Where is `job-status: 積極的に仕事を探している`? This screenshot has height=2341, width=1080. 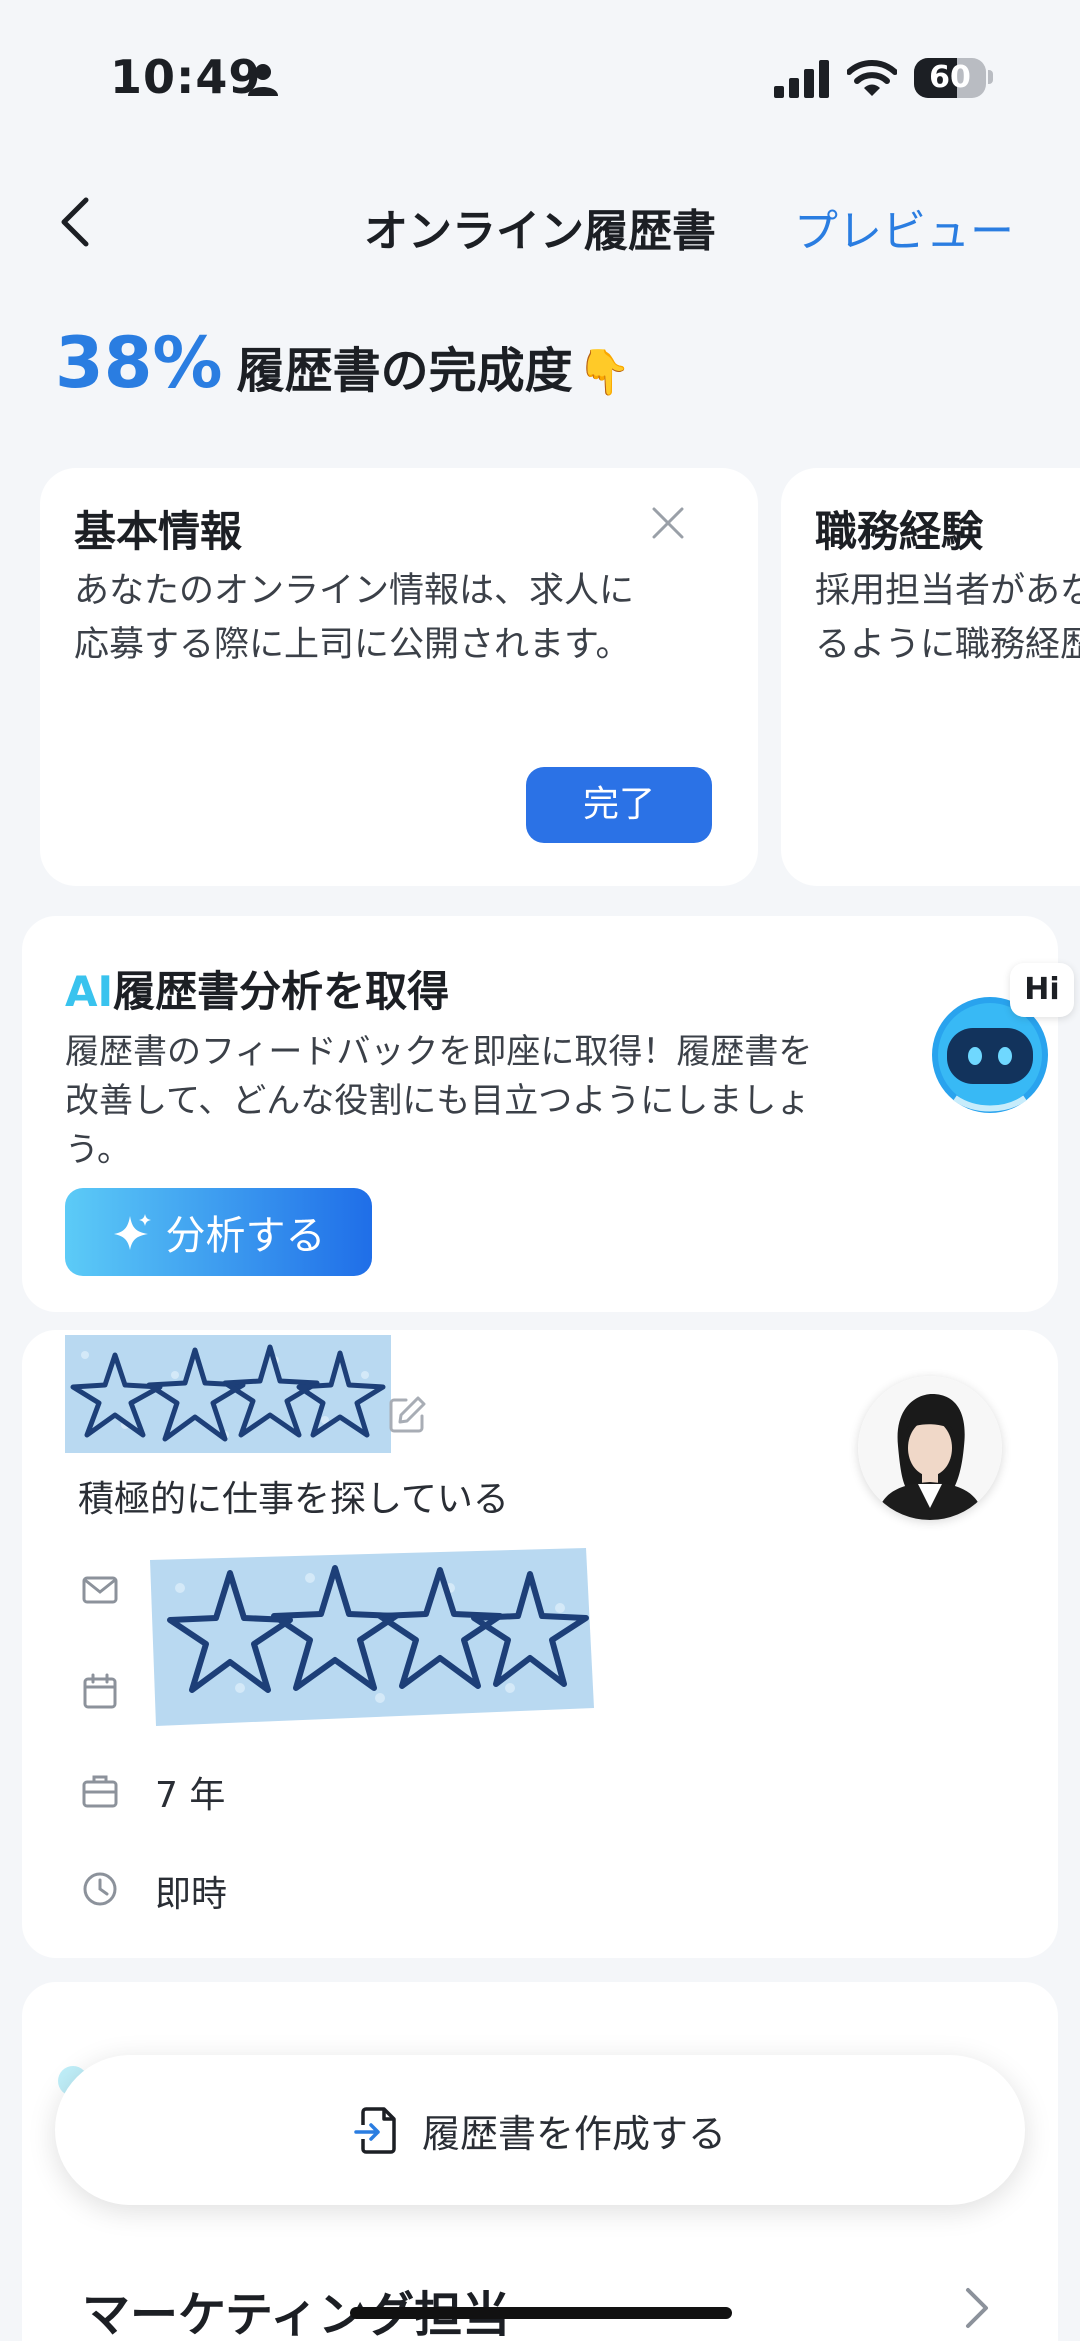
job-status: 積極的に仕事を探している is located at coordinates (293, 1499).